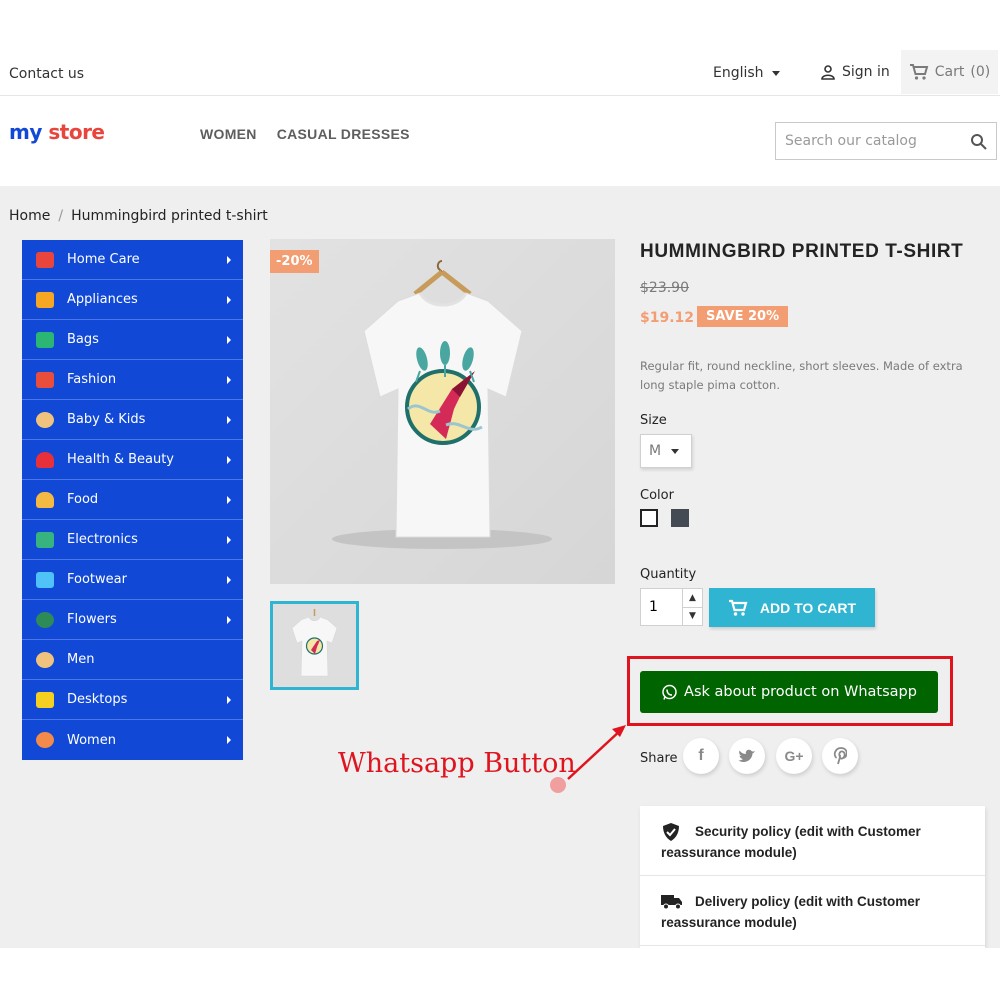  I want to click on cart-label: Cart, so click(949, 72).